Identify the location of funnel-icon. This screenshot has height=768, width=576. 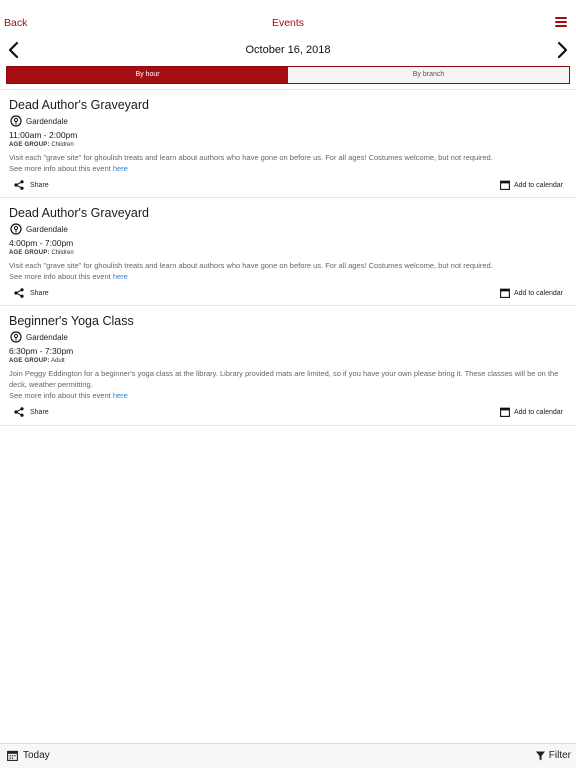
(540, 755).